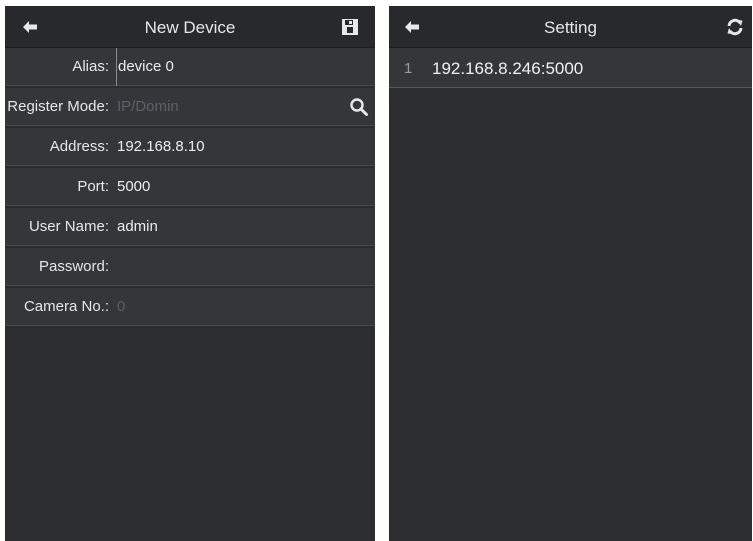 The width and height of the screenshot is (753, 541). Describe the element at coordinates (190, 268) in the screenshot. I see `password-field: Password:` at that location.